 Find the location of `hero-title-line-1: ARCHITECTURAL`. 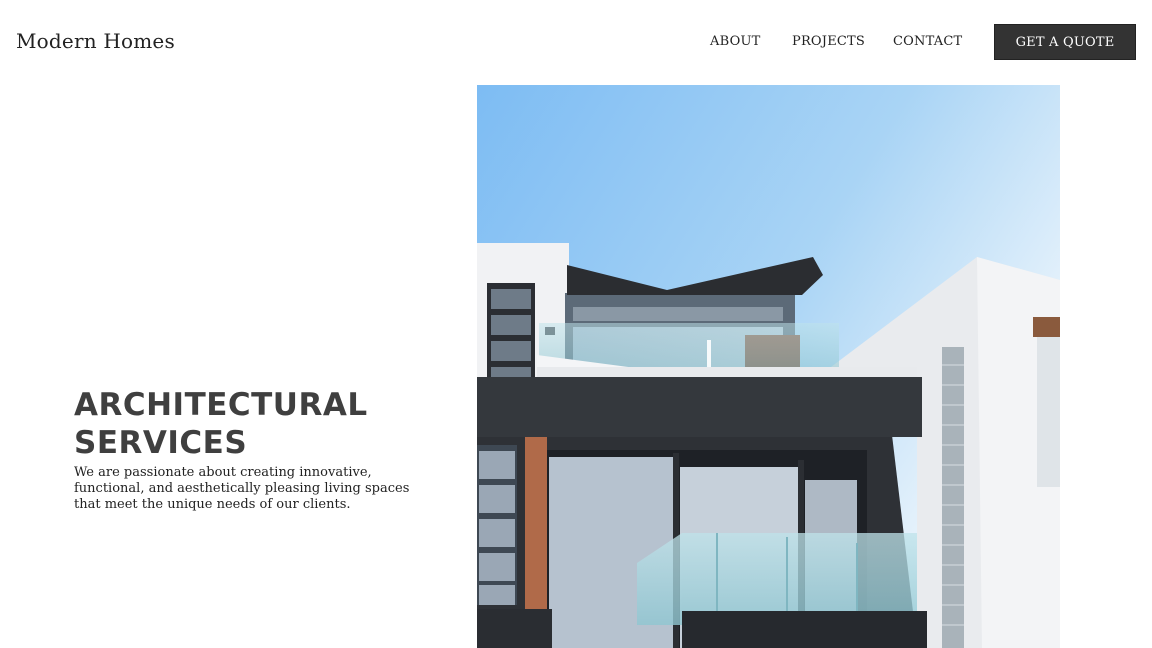

hero-title-line-1: ARCHITECTURAL is located at coordinates (221, 405).